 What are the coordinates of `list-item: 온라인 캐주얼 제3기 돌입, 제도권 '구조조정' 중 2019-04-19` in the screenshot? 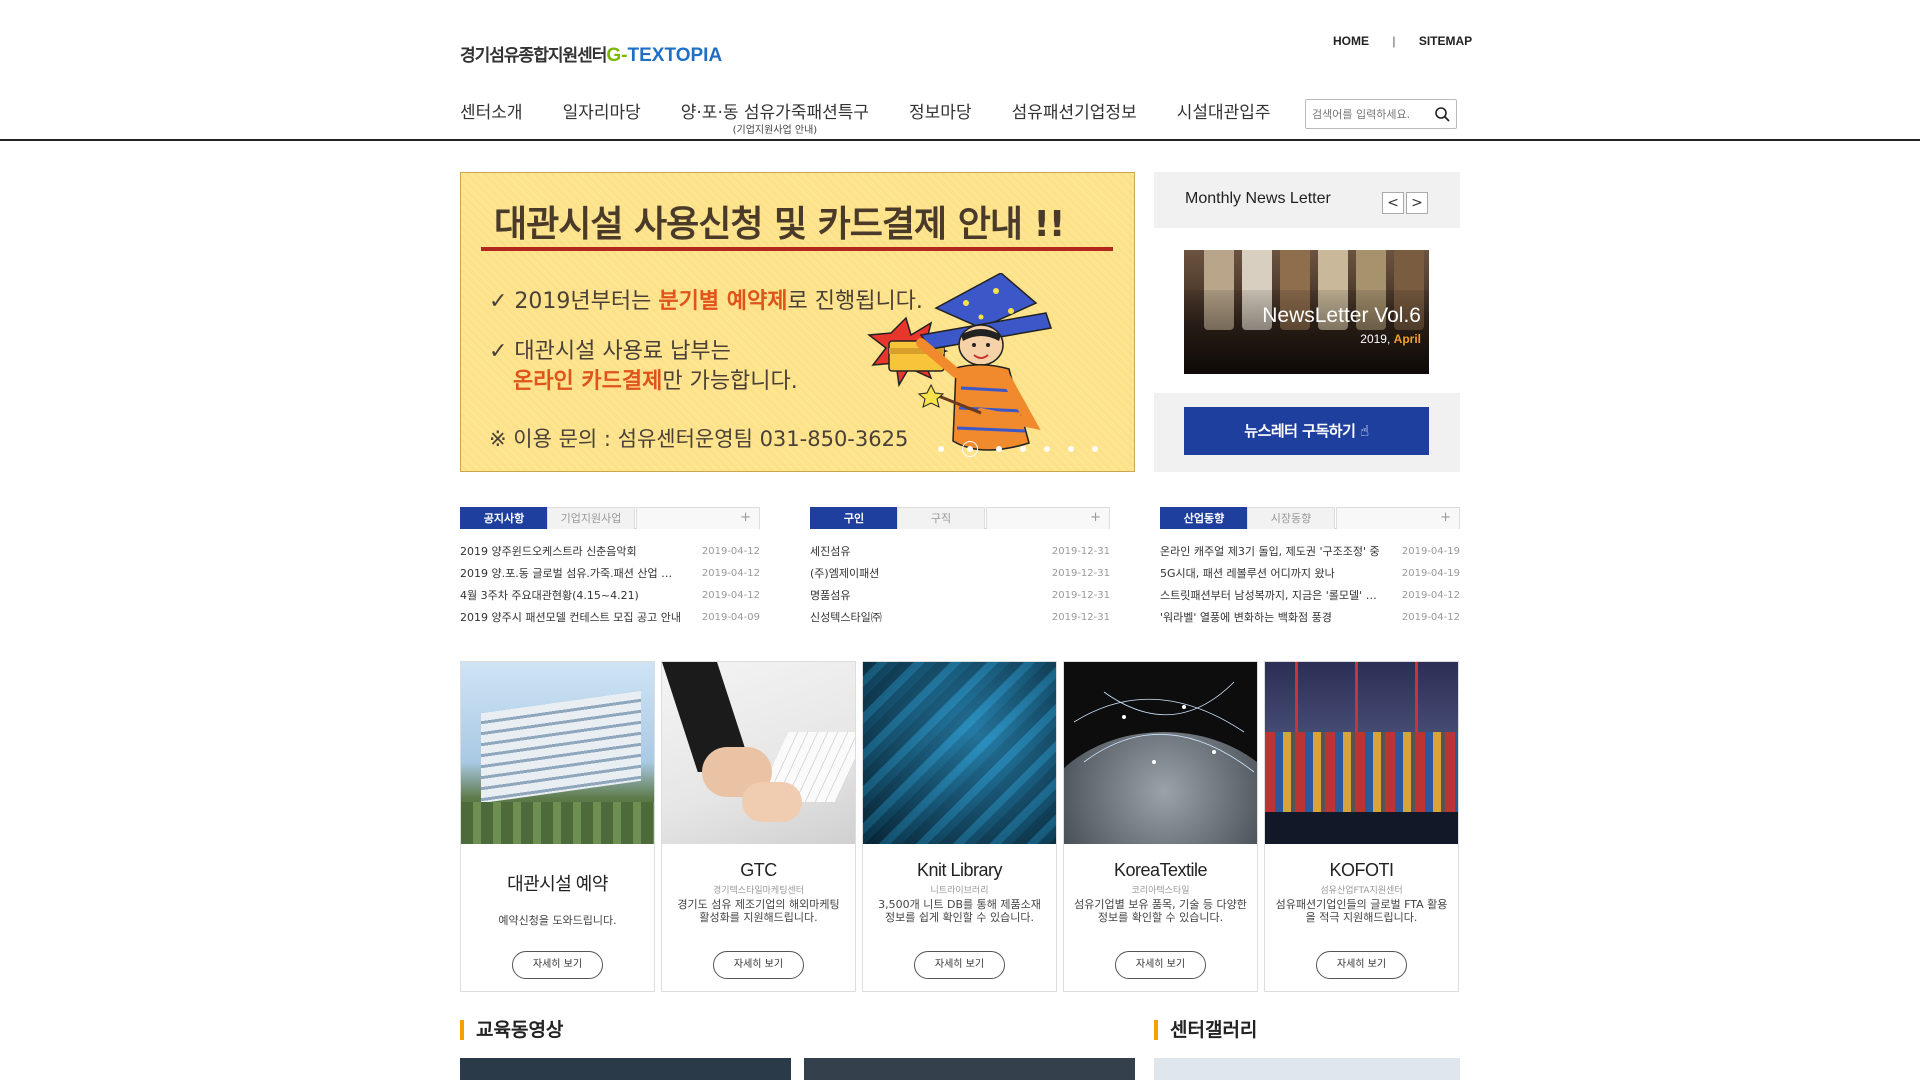 It's located at (1310, 552).